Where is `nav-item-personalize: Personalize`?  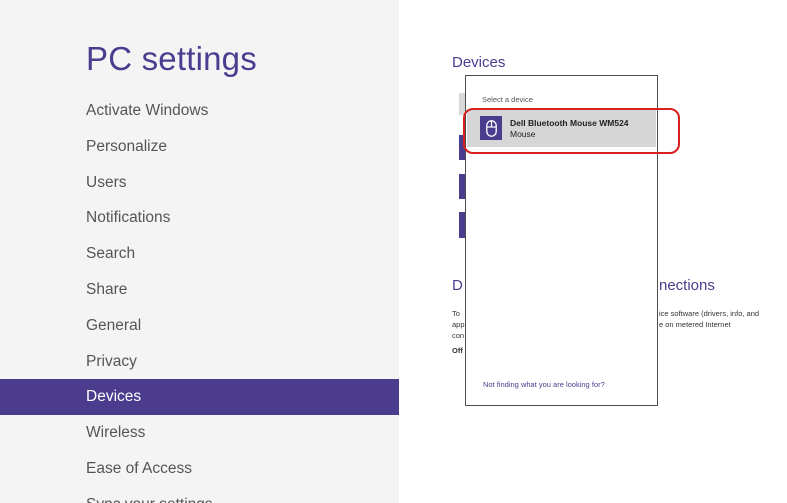 nav-item-personalize: Personalize is located at coordinates (199, 147).